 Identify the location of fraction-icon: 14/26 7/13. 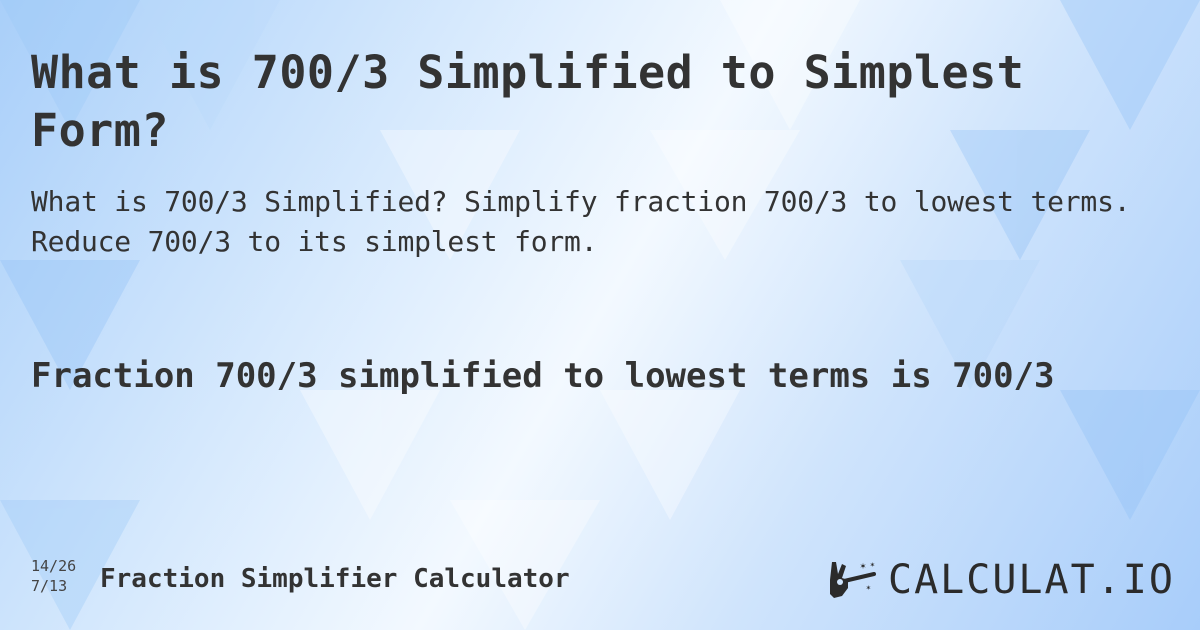
(53, 576).